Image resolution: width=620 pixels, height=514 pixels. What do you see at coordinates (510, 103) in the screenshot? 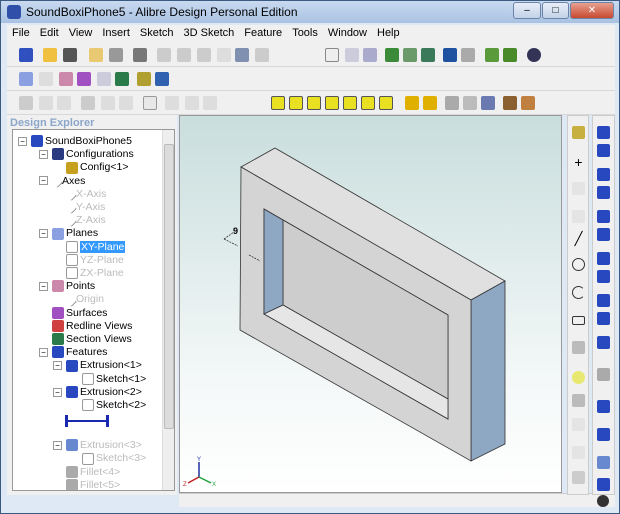
I see `tool-icon` at bounding box center [510, 103].